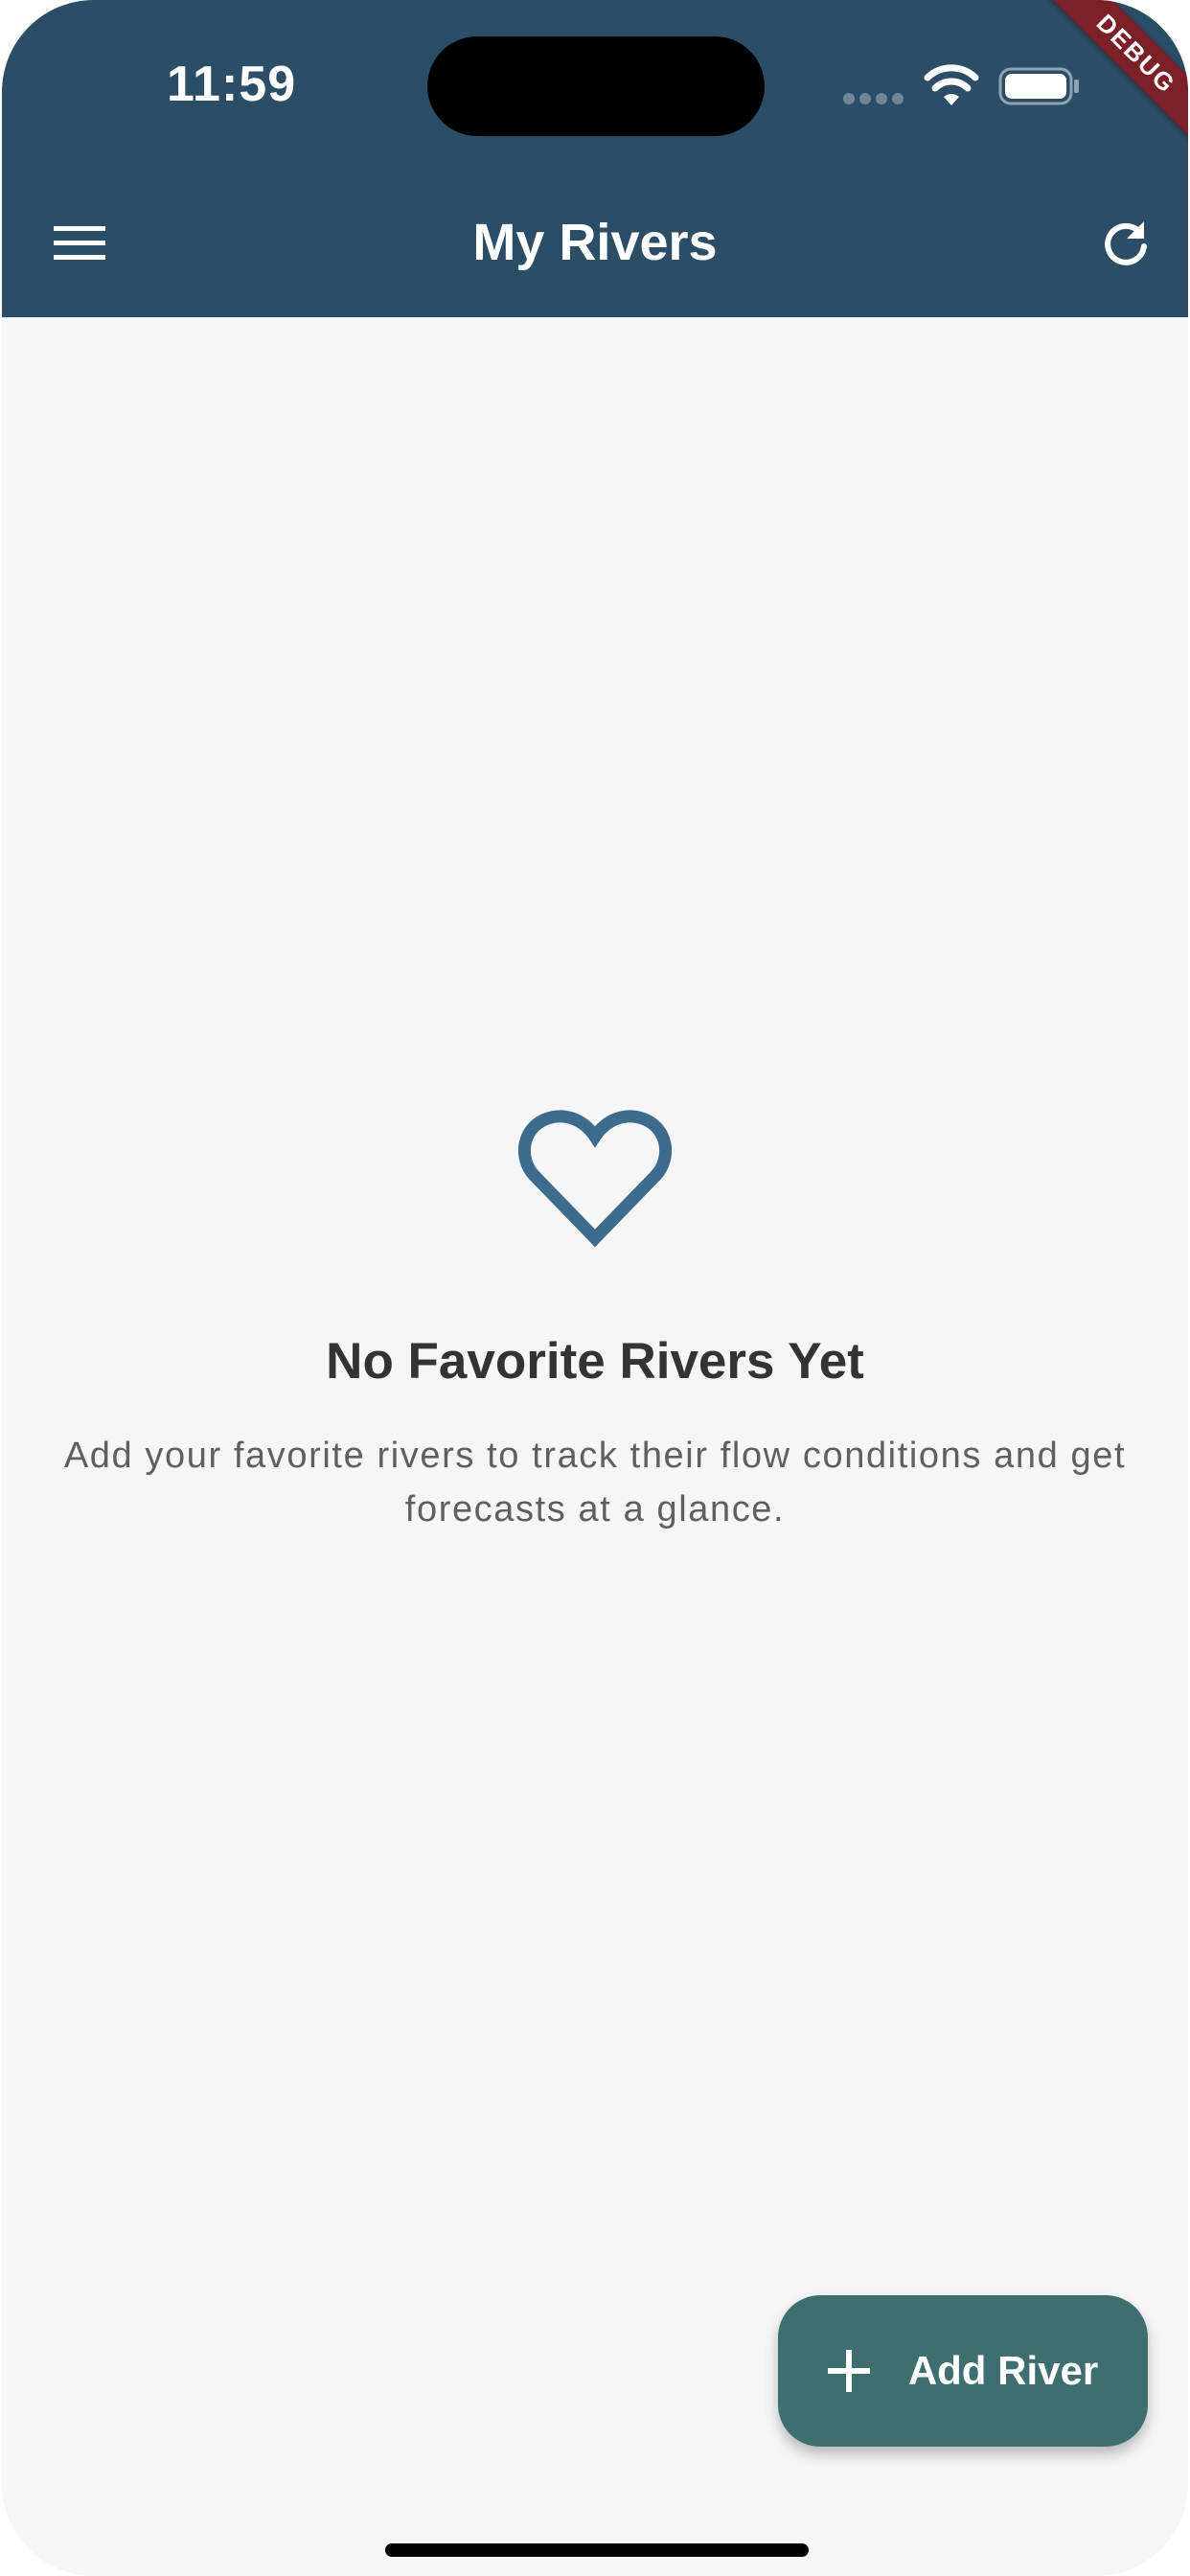 This screenshot has width=1190, height=2576. What do you see at coordinates (595, 158) in the screenshot?
I see `app-bar: 11:59 DEBUG My Rivers` at bounding box center [595, 158].